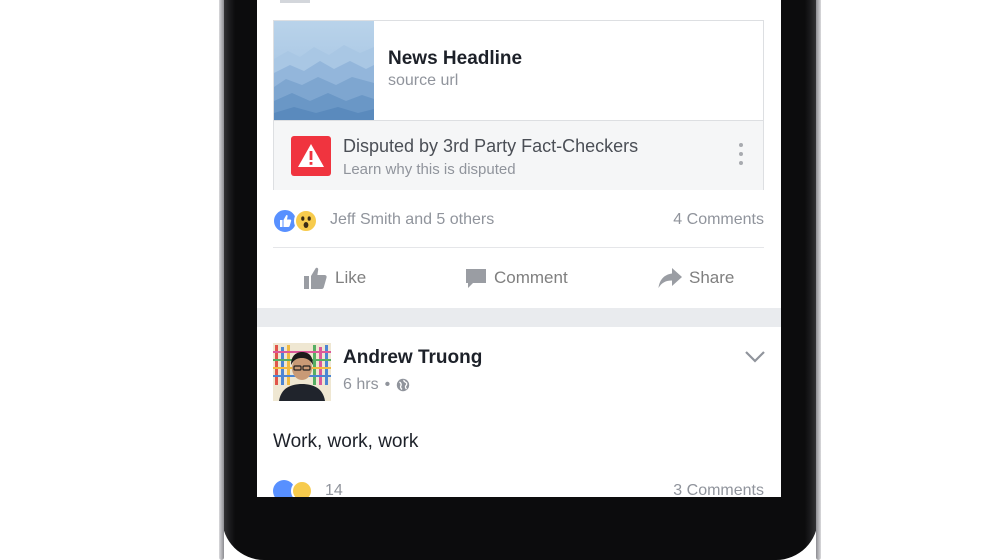  I want to click on link-text-block: News Headline source url, so click(455, 69).